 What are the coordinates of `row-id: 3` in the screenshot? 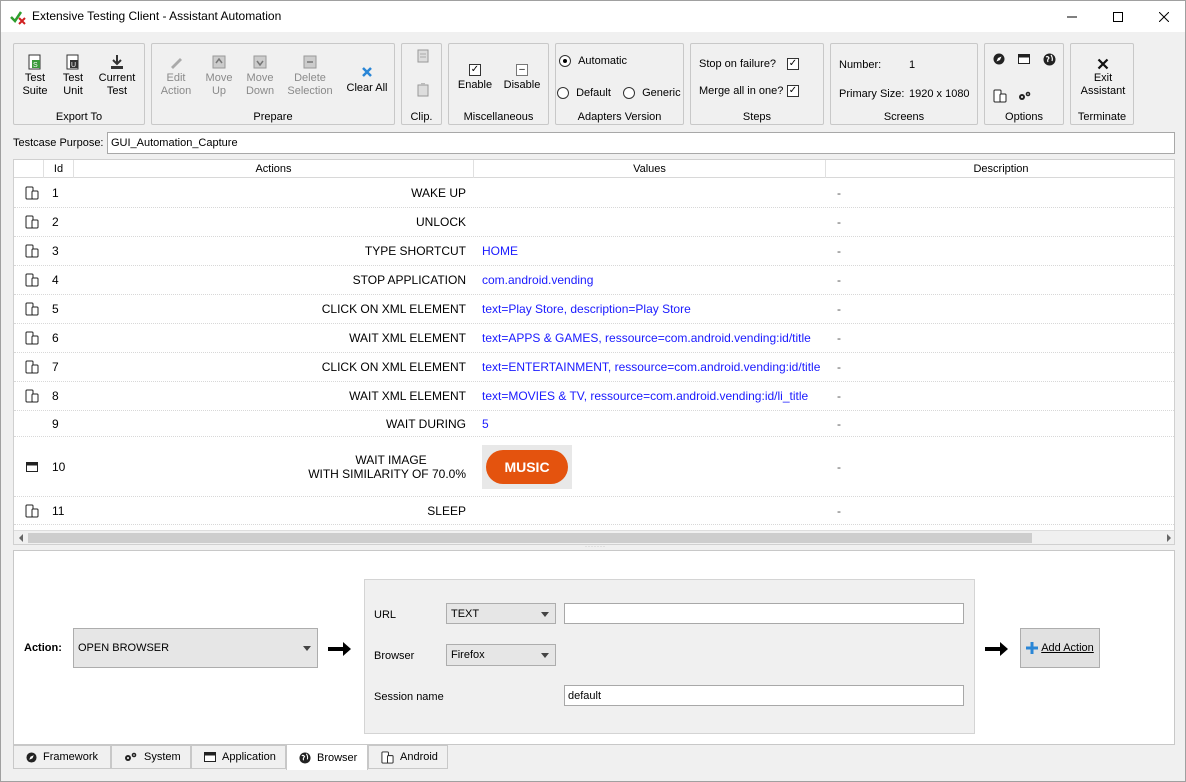 It's located at (55, 251).